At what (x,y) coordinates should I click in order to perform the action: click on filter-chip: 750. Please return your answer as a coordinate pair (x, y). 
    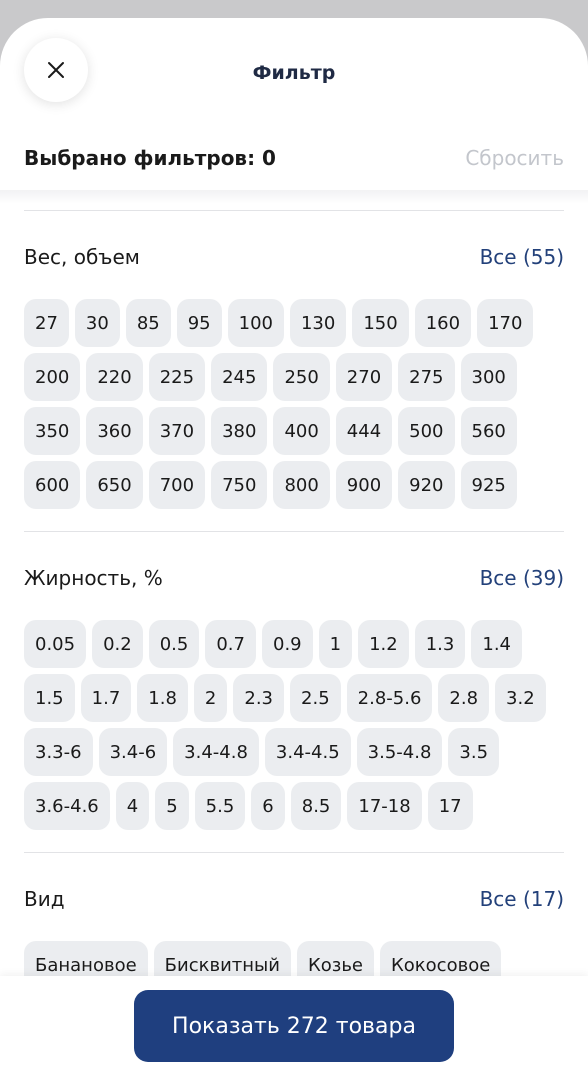
    Looking at the image, I should click on (239, 485).